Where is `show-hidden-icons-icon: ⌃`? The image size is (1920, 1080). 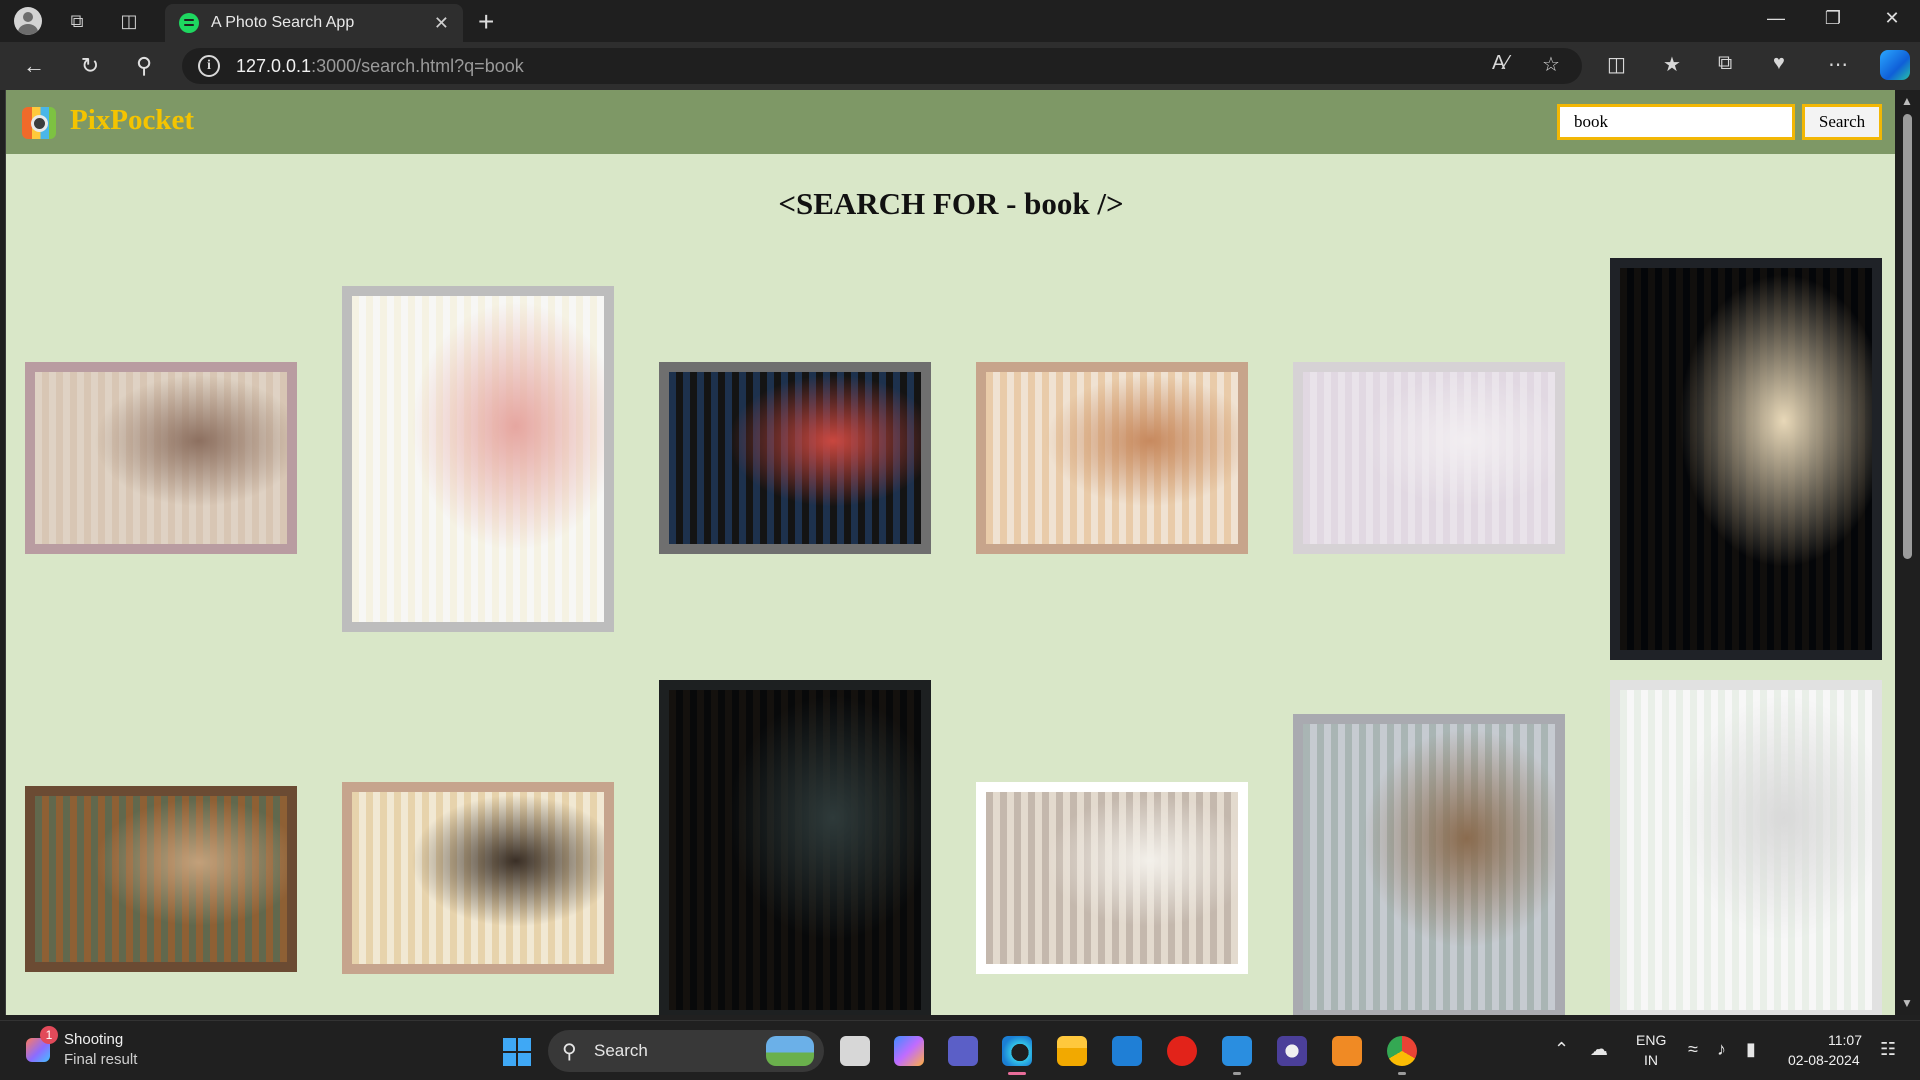
show-hidden-icons-icon: ⌃ is located at coordinates (1561, 1049).